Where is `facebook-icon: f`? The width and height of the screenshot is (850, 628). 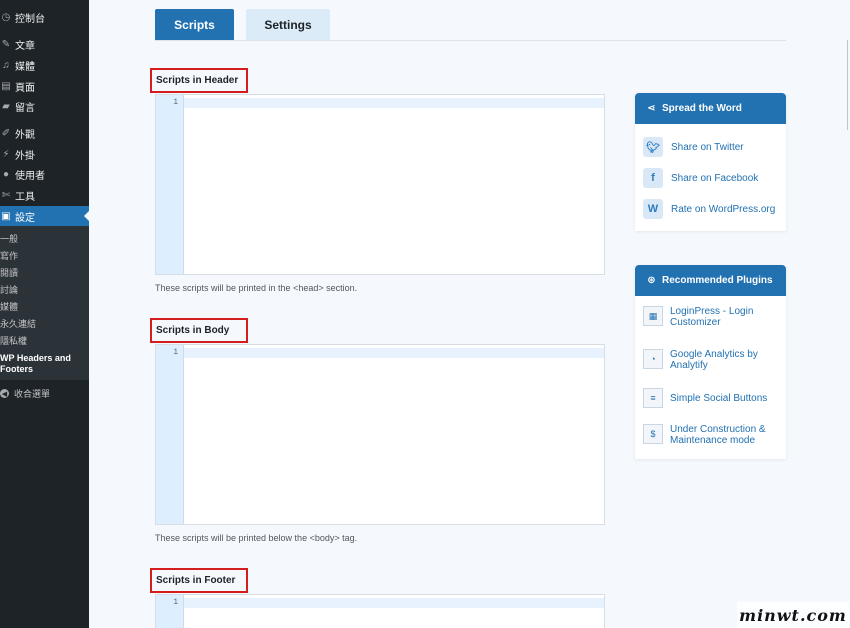
facebook-icon: f is located at coordinates (653, 178).